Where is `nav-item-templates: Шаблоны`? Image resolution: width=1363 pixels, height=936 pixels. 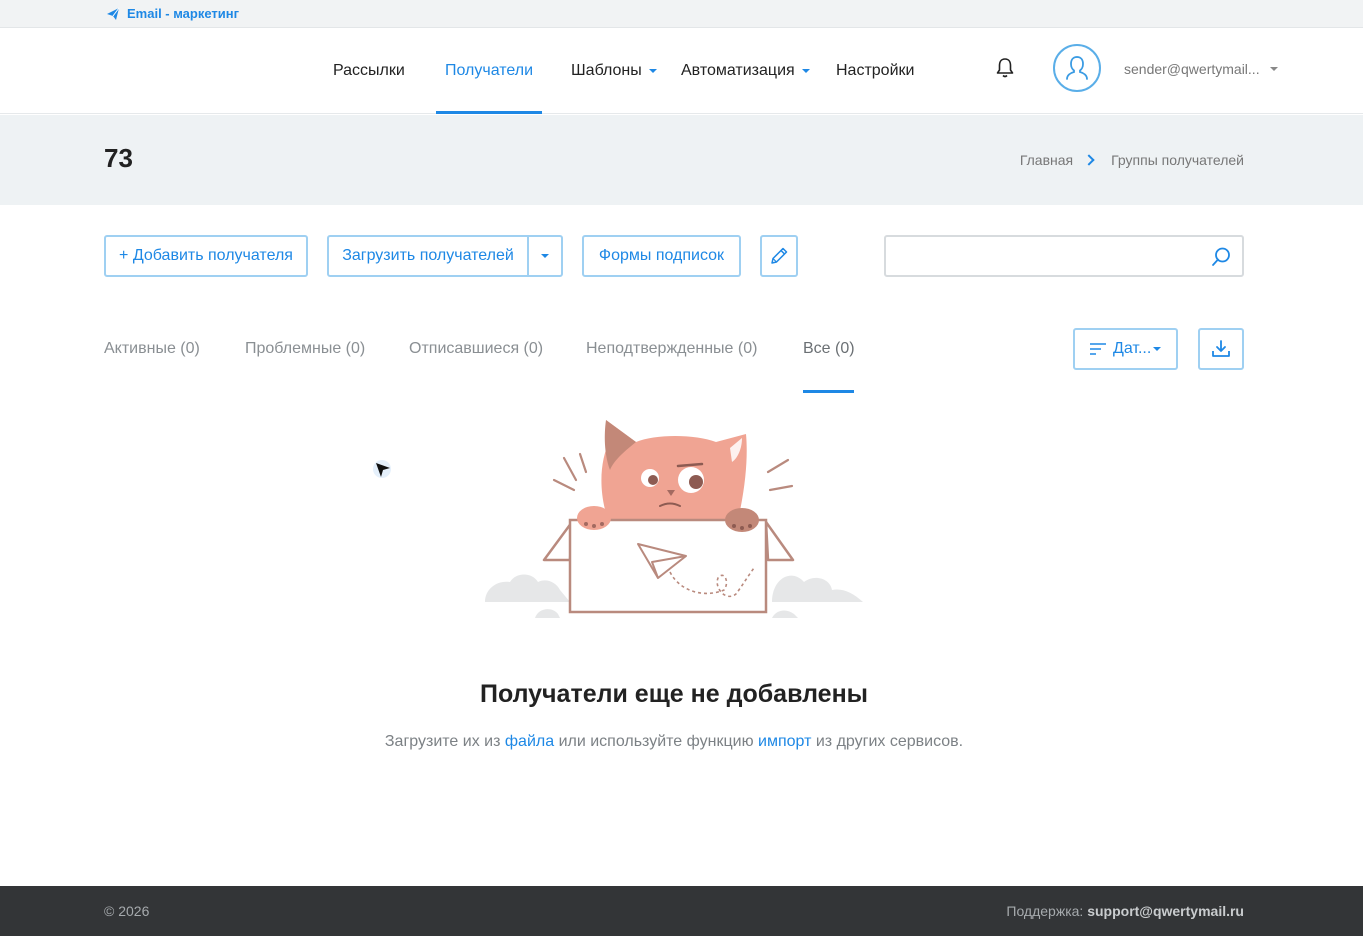 nav-item-templates: Шаблоны is located at coordinates (614, 71).